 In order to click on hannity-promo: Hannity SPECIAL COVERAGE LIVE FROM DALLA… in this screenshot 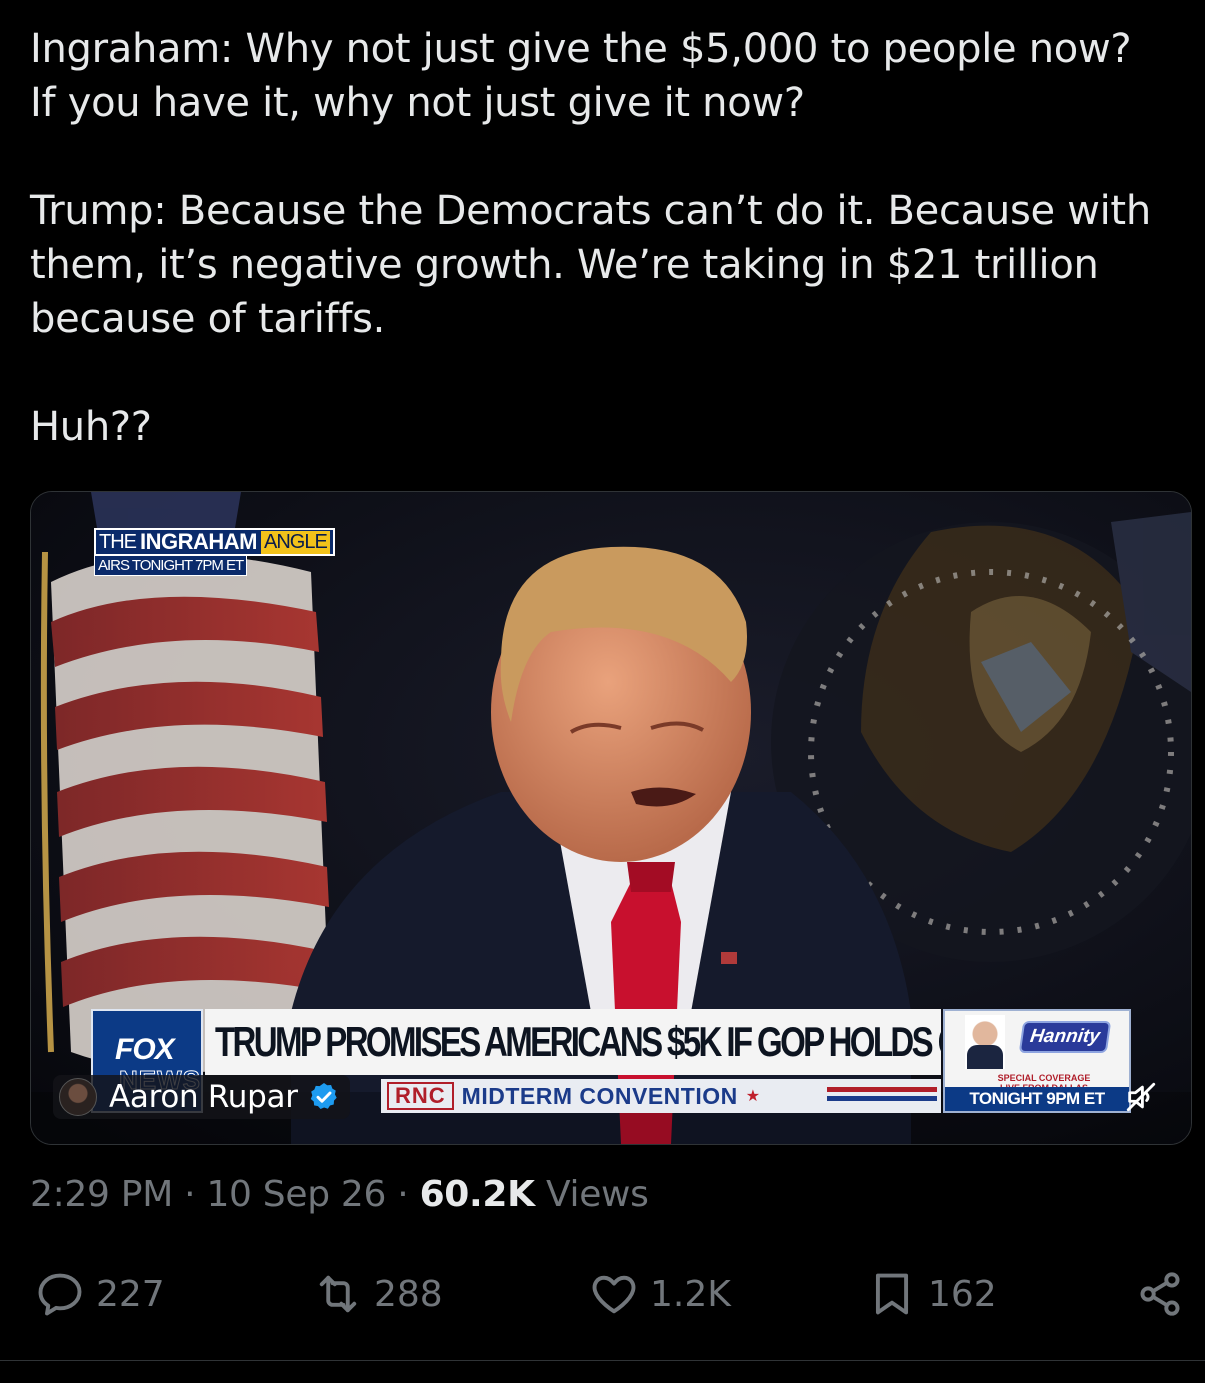, I will do `click(1037, 1061)`.